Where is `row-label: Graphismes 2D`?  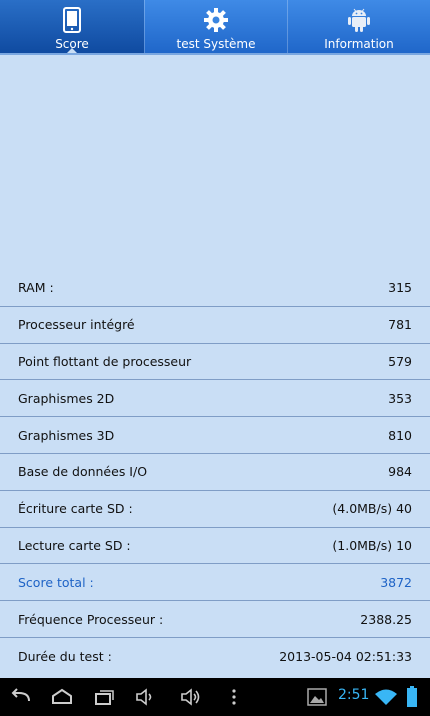
row-label: Graphismes 2D is located at coordinates (66, 398).